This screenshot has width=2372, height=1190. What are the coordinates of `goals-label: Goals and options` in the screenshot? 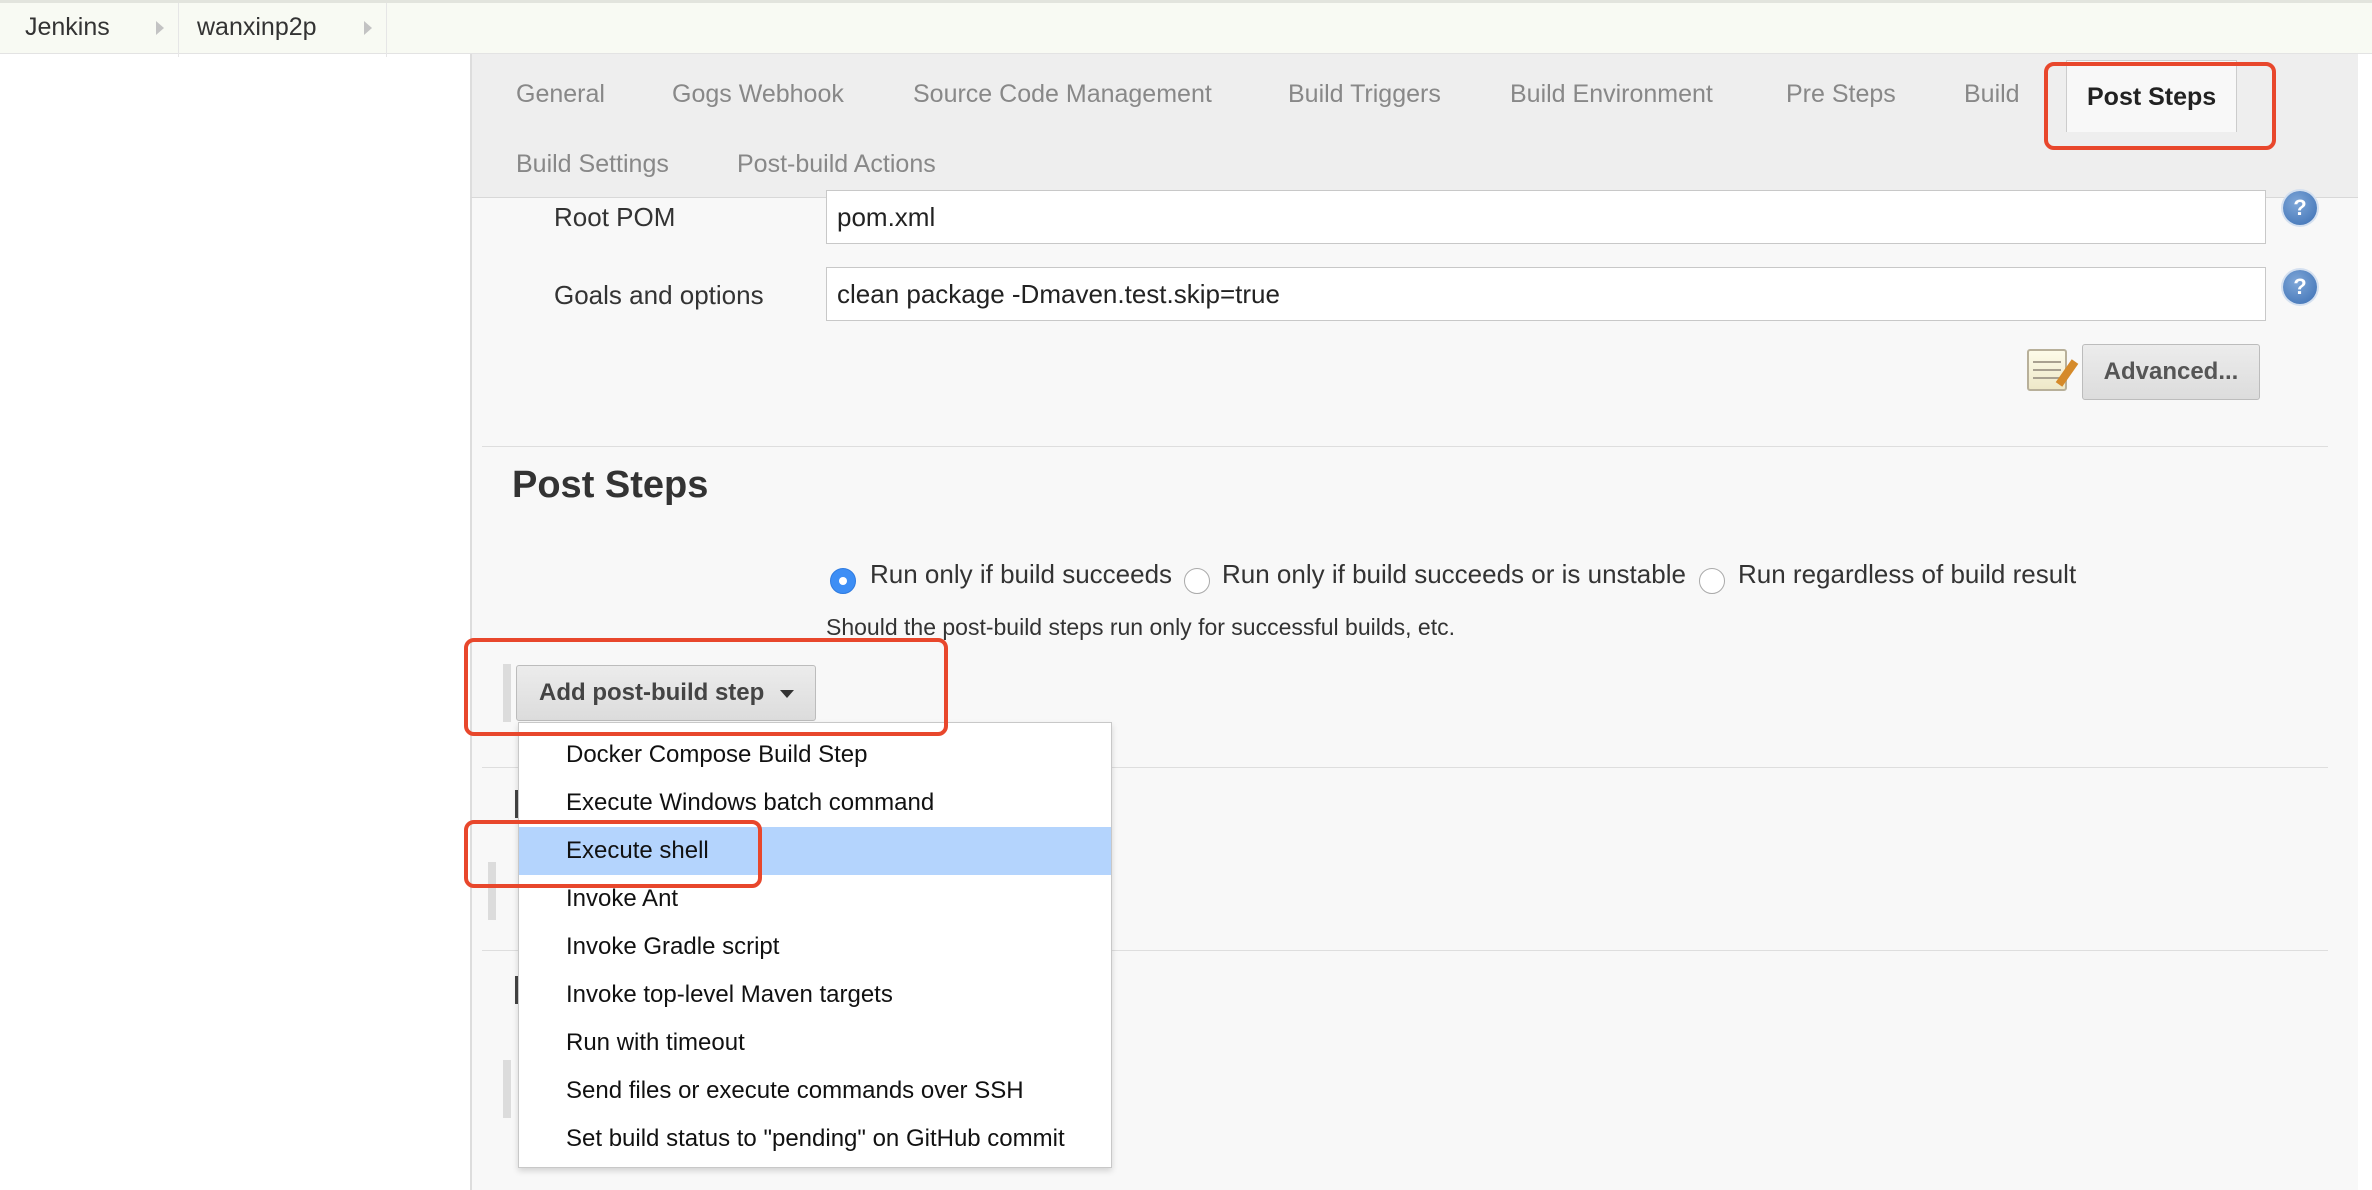 It's located at (659, 295).